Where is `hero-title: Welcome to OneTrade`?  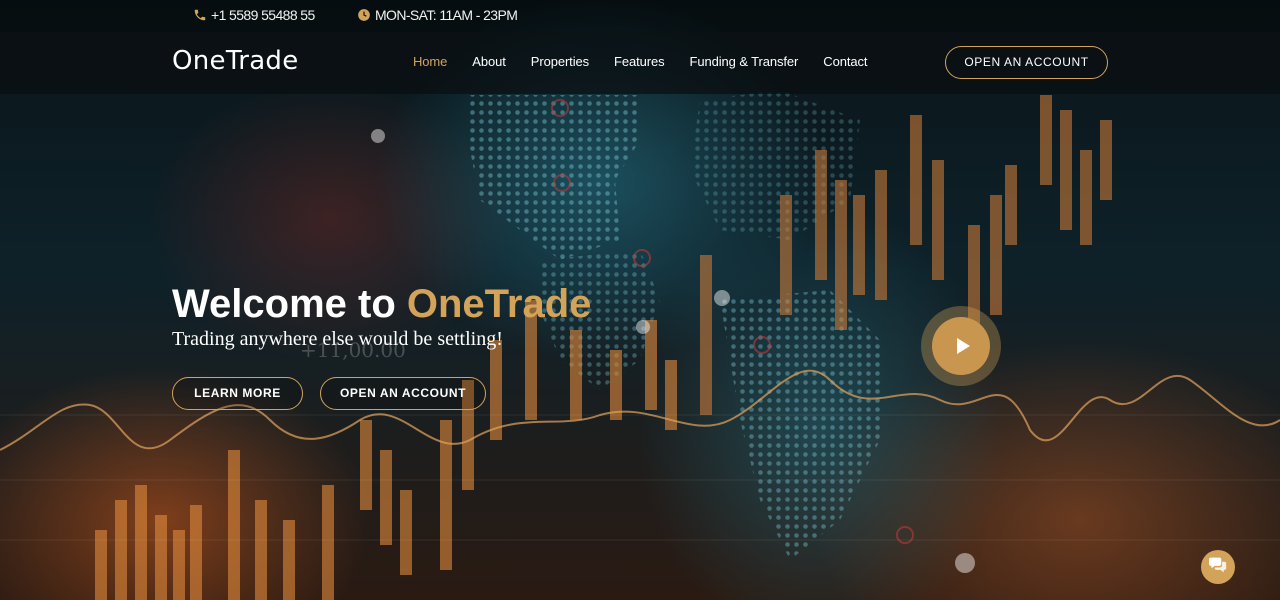
hero-title: Welcome to OneTrade is located at coordinates (381, 304).